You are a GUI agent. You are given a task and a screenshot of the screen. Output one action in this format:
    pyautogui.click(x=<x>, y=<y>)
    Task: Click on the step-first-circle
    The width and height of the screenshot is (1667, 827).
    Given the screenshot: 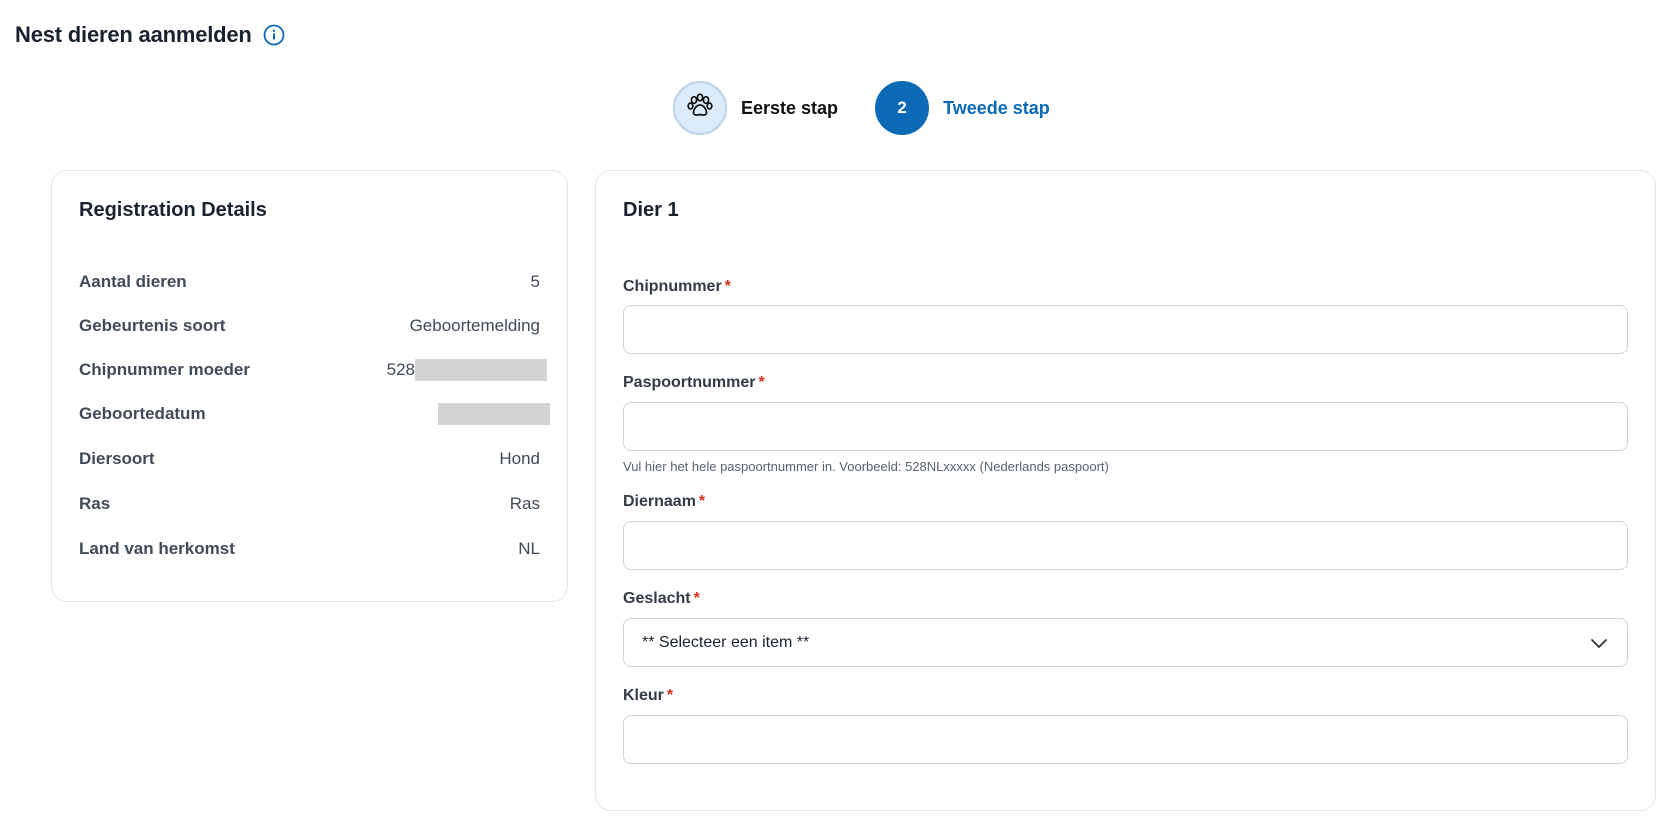 What is the action you would take?
    pyautogui.click(x=700, y=108)
    